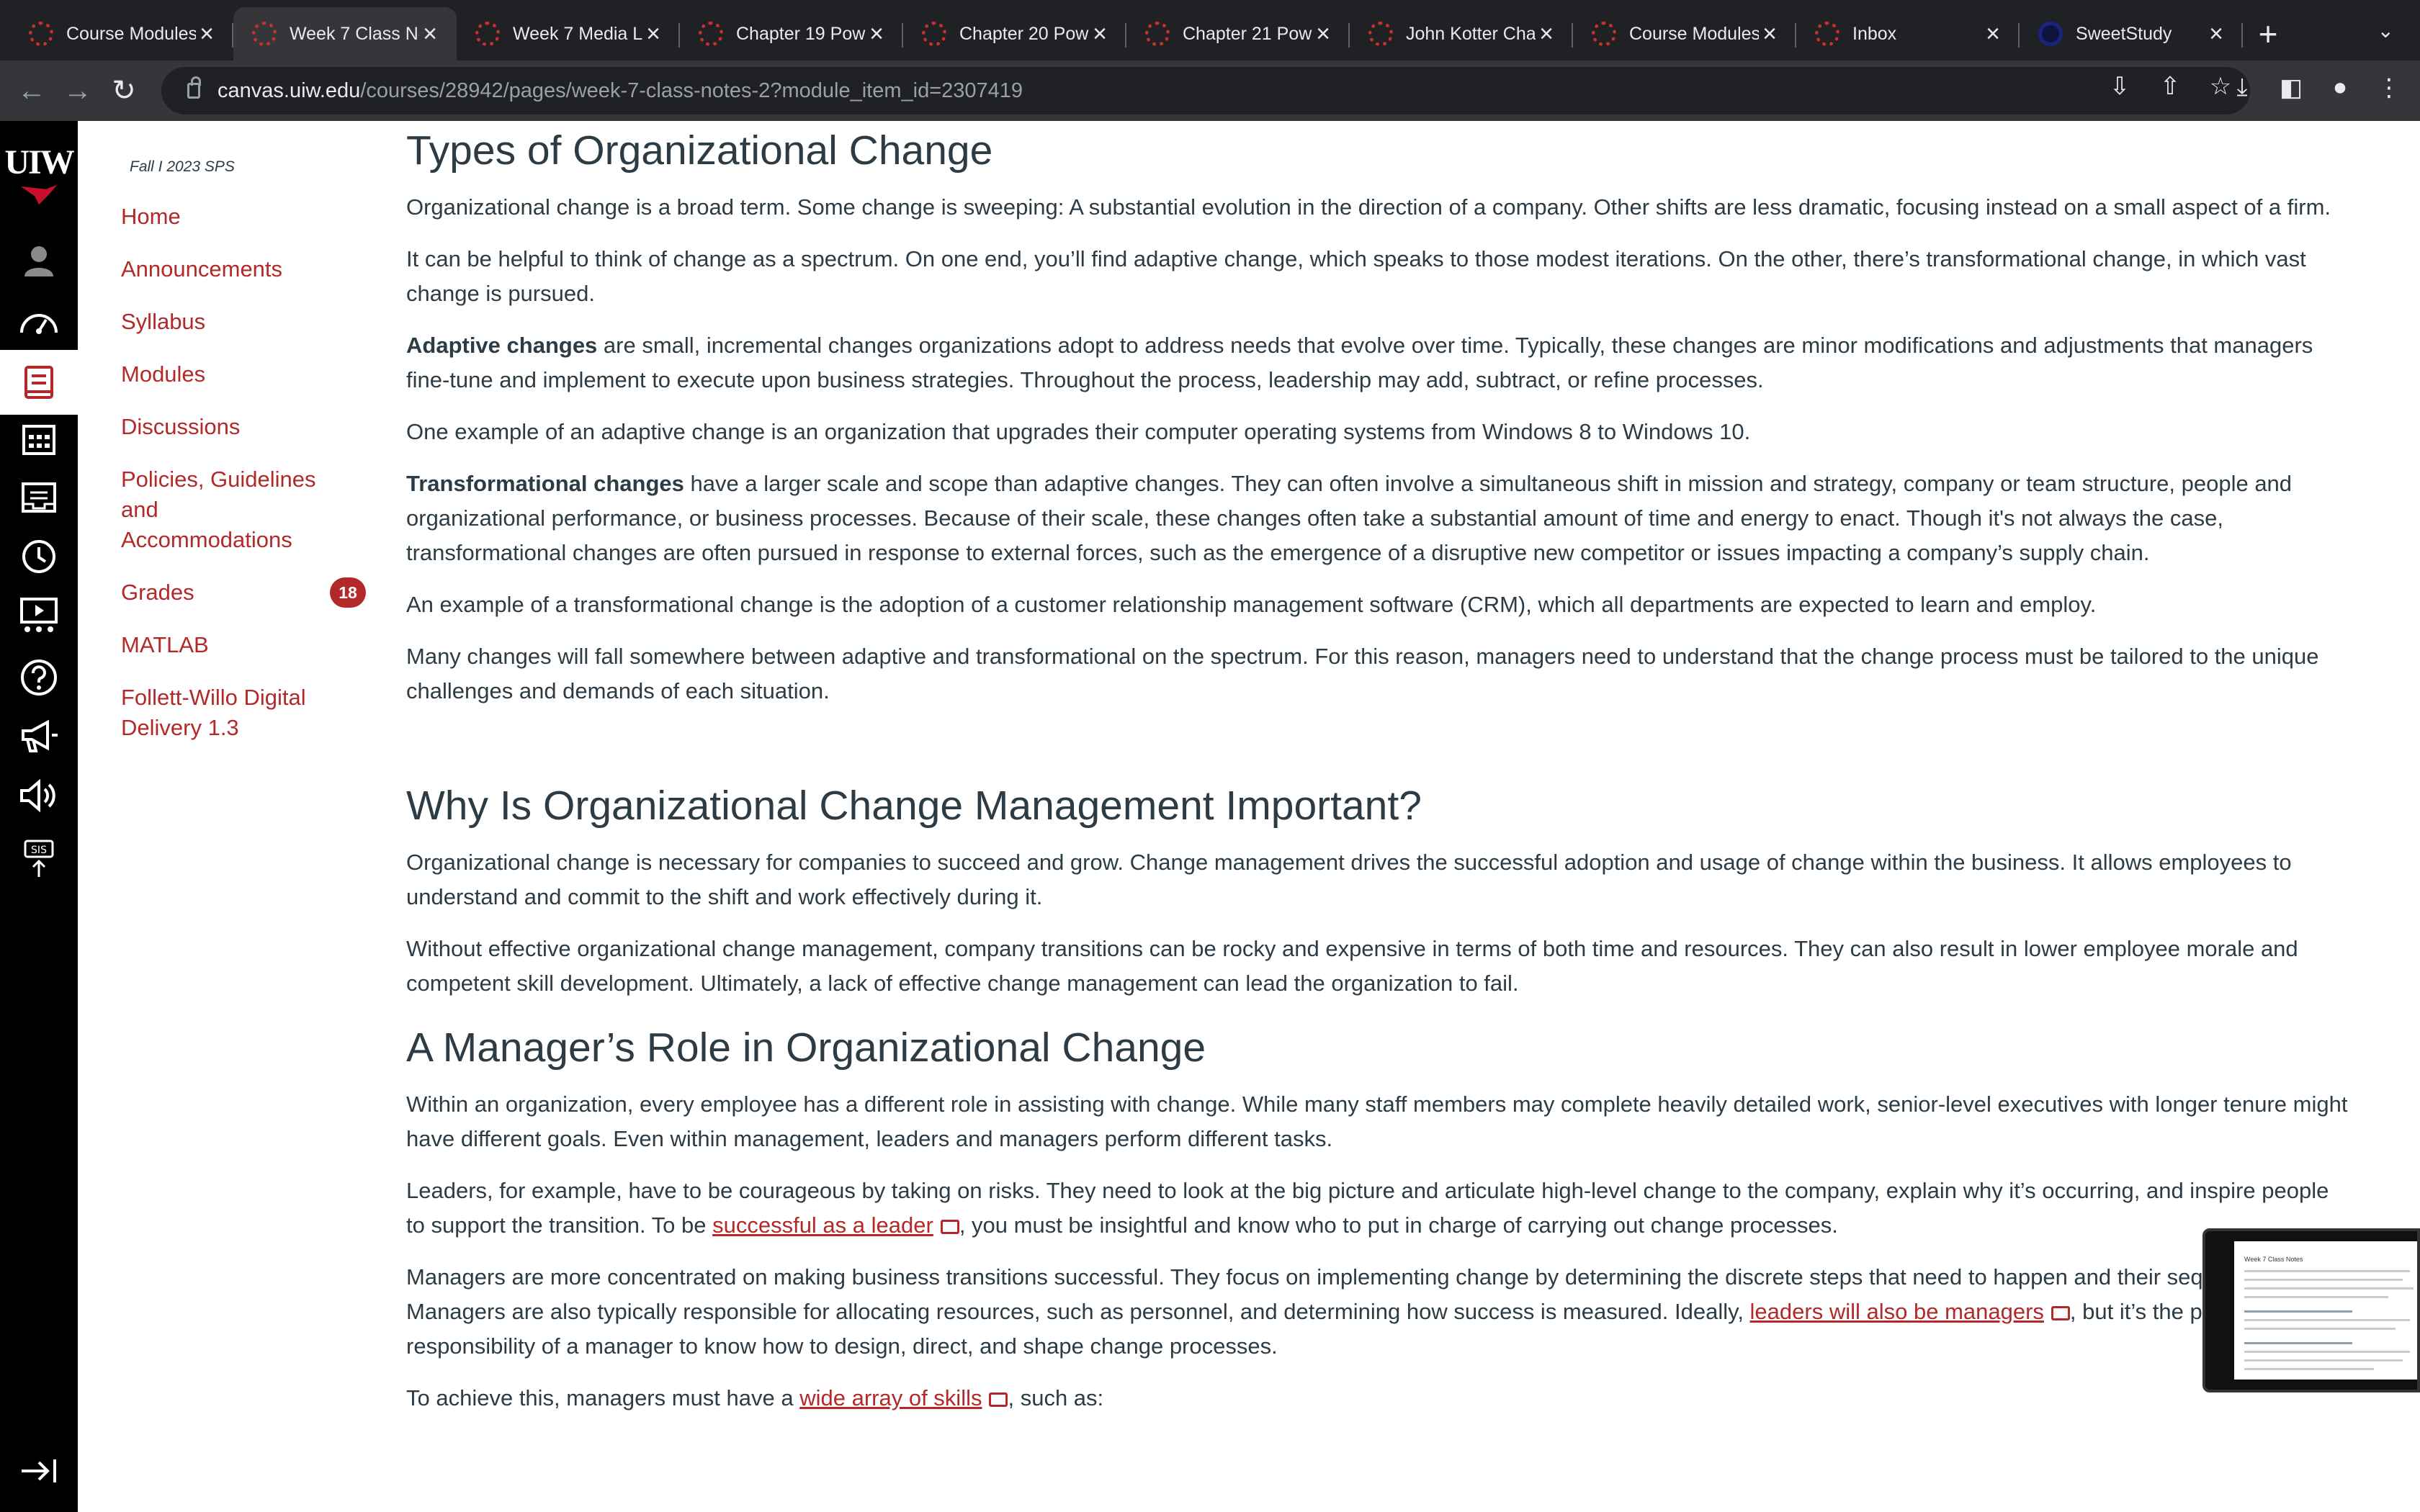 The image size is (2420, 1512). Describe the element at coordinates (2386, 30) in the screenshot. I see `tab-search-chevron-icon: ⌄` at that location.